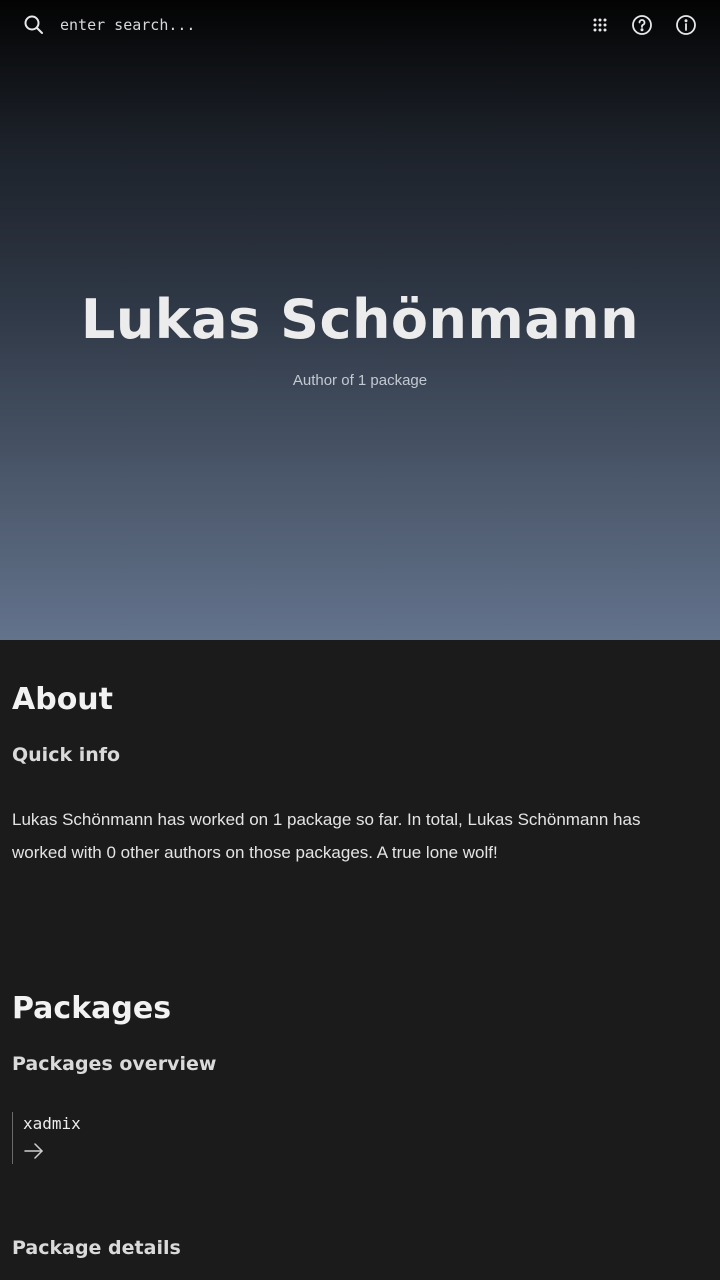  Describe the element at coordinates (66, 755) in the screenshot. I see `quick-info-heading: Quick info` at that location.